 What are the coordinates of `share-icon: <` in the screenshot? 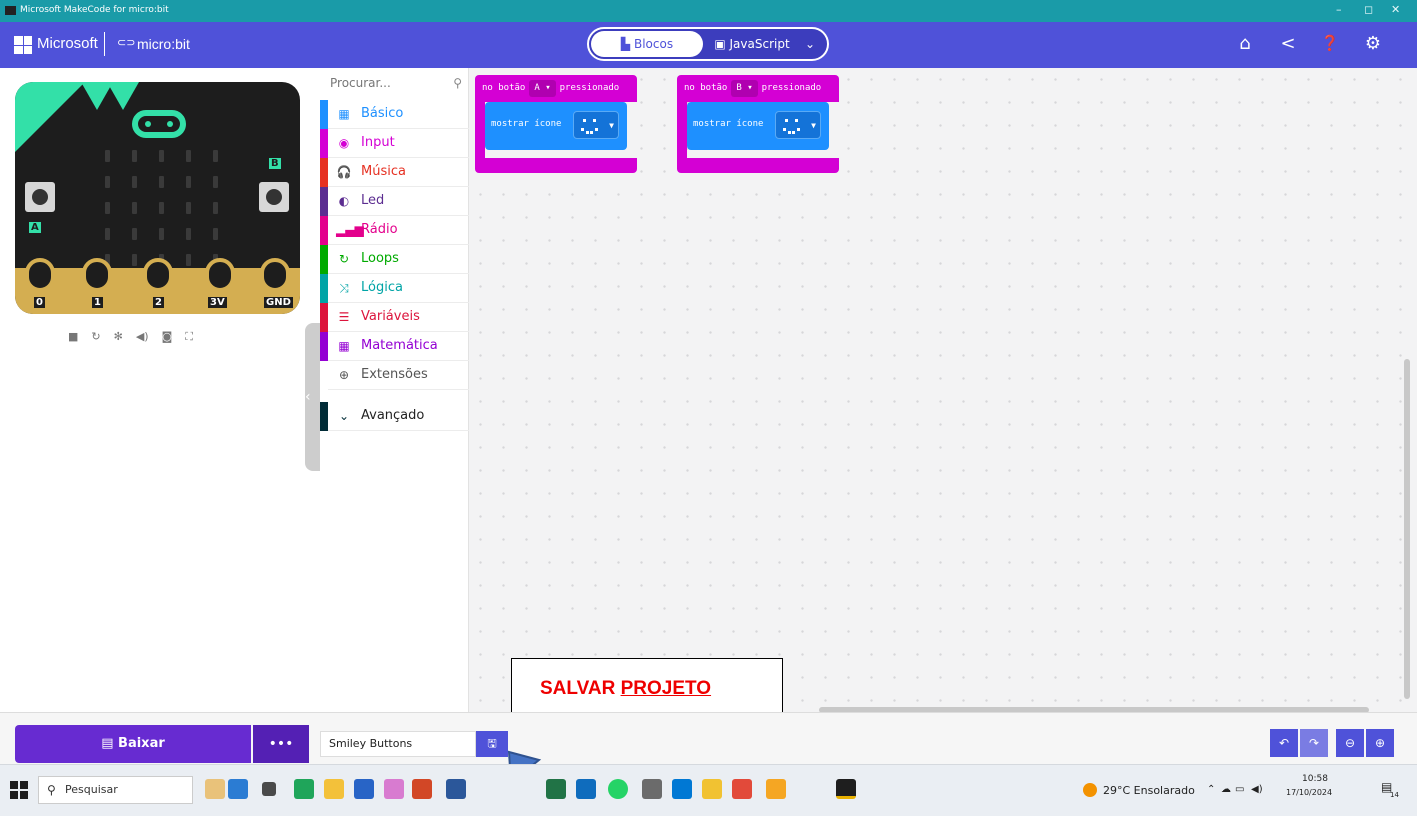 It's located at (1288, 43).